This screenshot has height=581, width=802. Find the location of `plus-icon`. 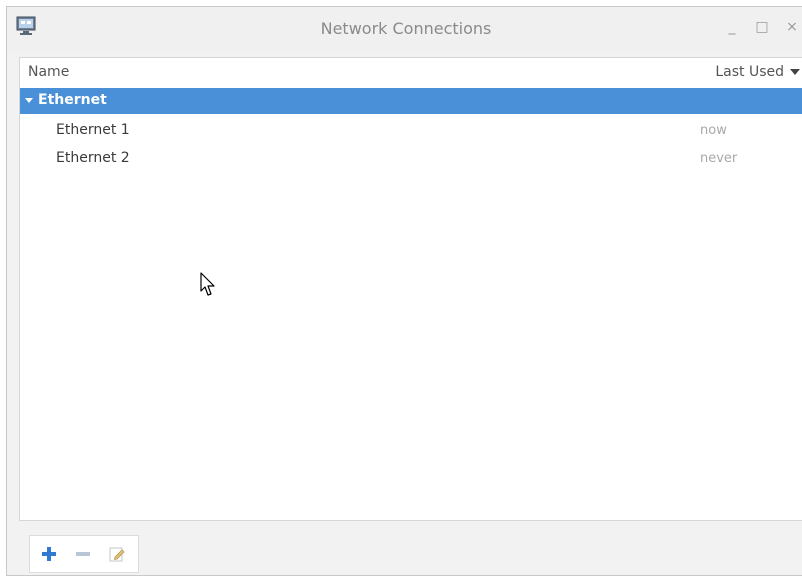

plus-icon is located at coordinates (49, 554).